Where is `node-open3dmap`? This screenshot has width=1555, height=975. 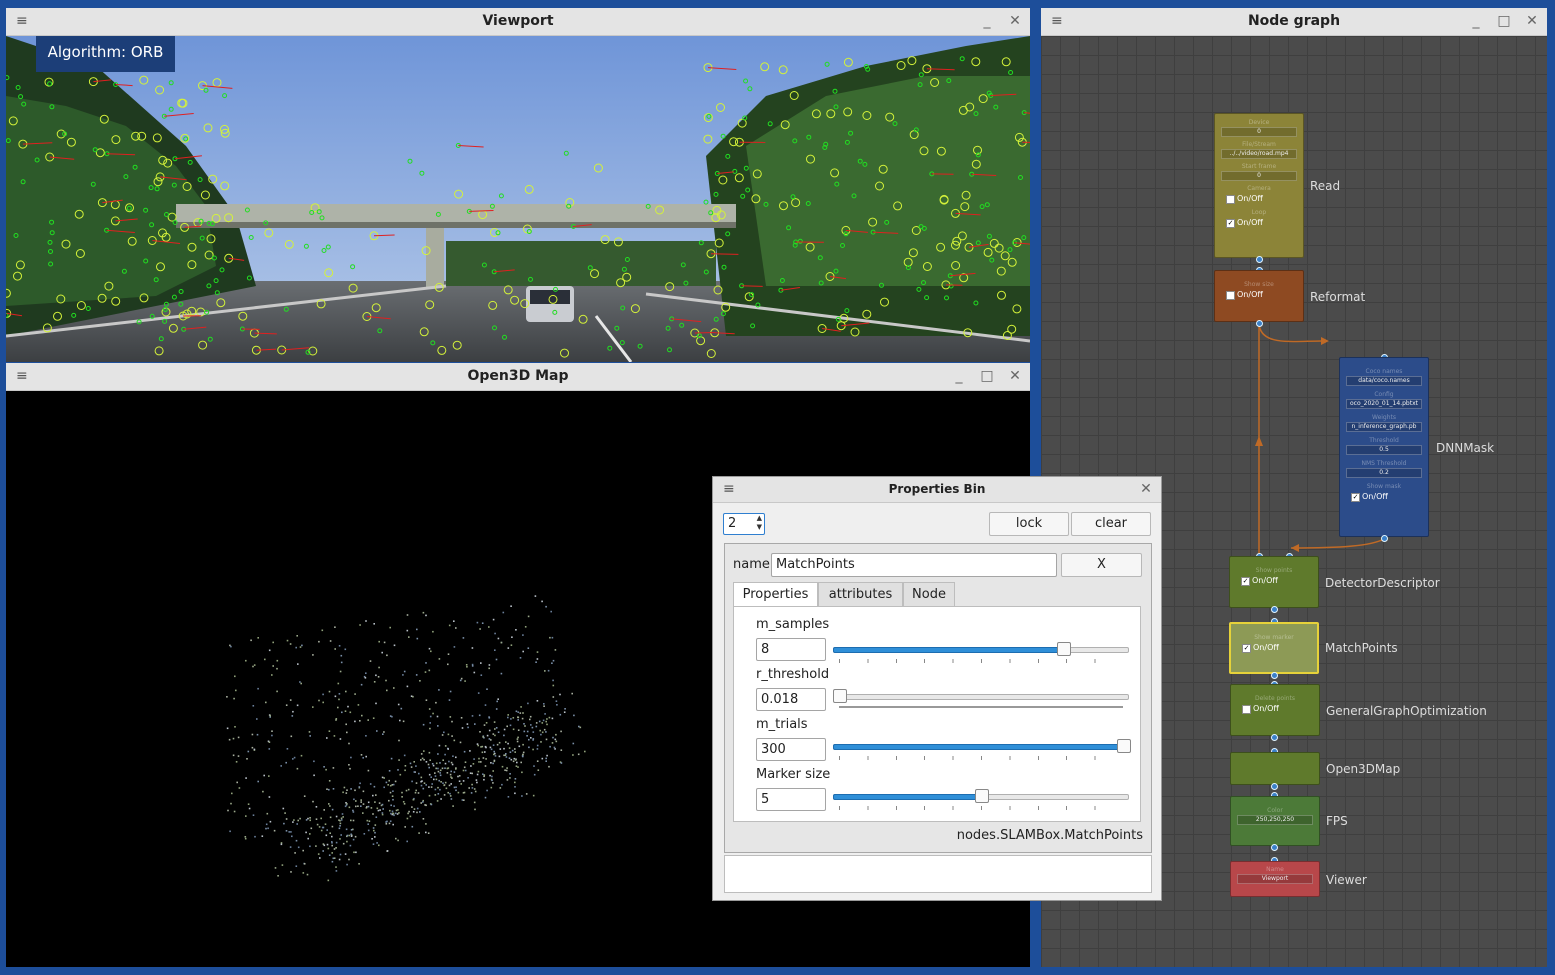
node-open3dmap is located at coordinates (1275, 768).